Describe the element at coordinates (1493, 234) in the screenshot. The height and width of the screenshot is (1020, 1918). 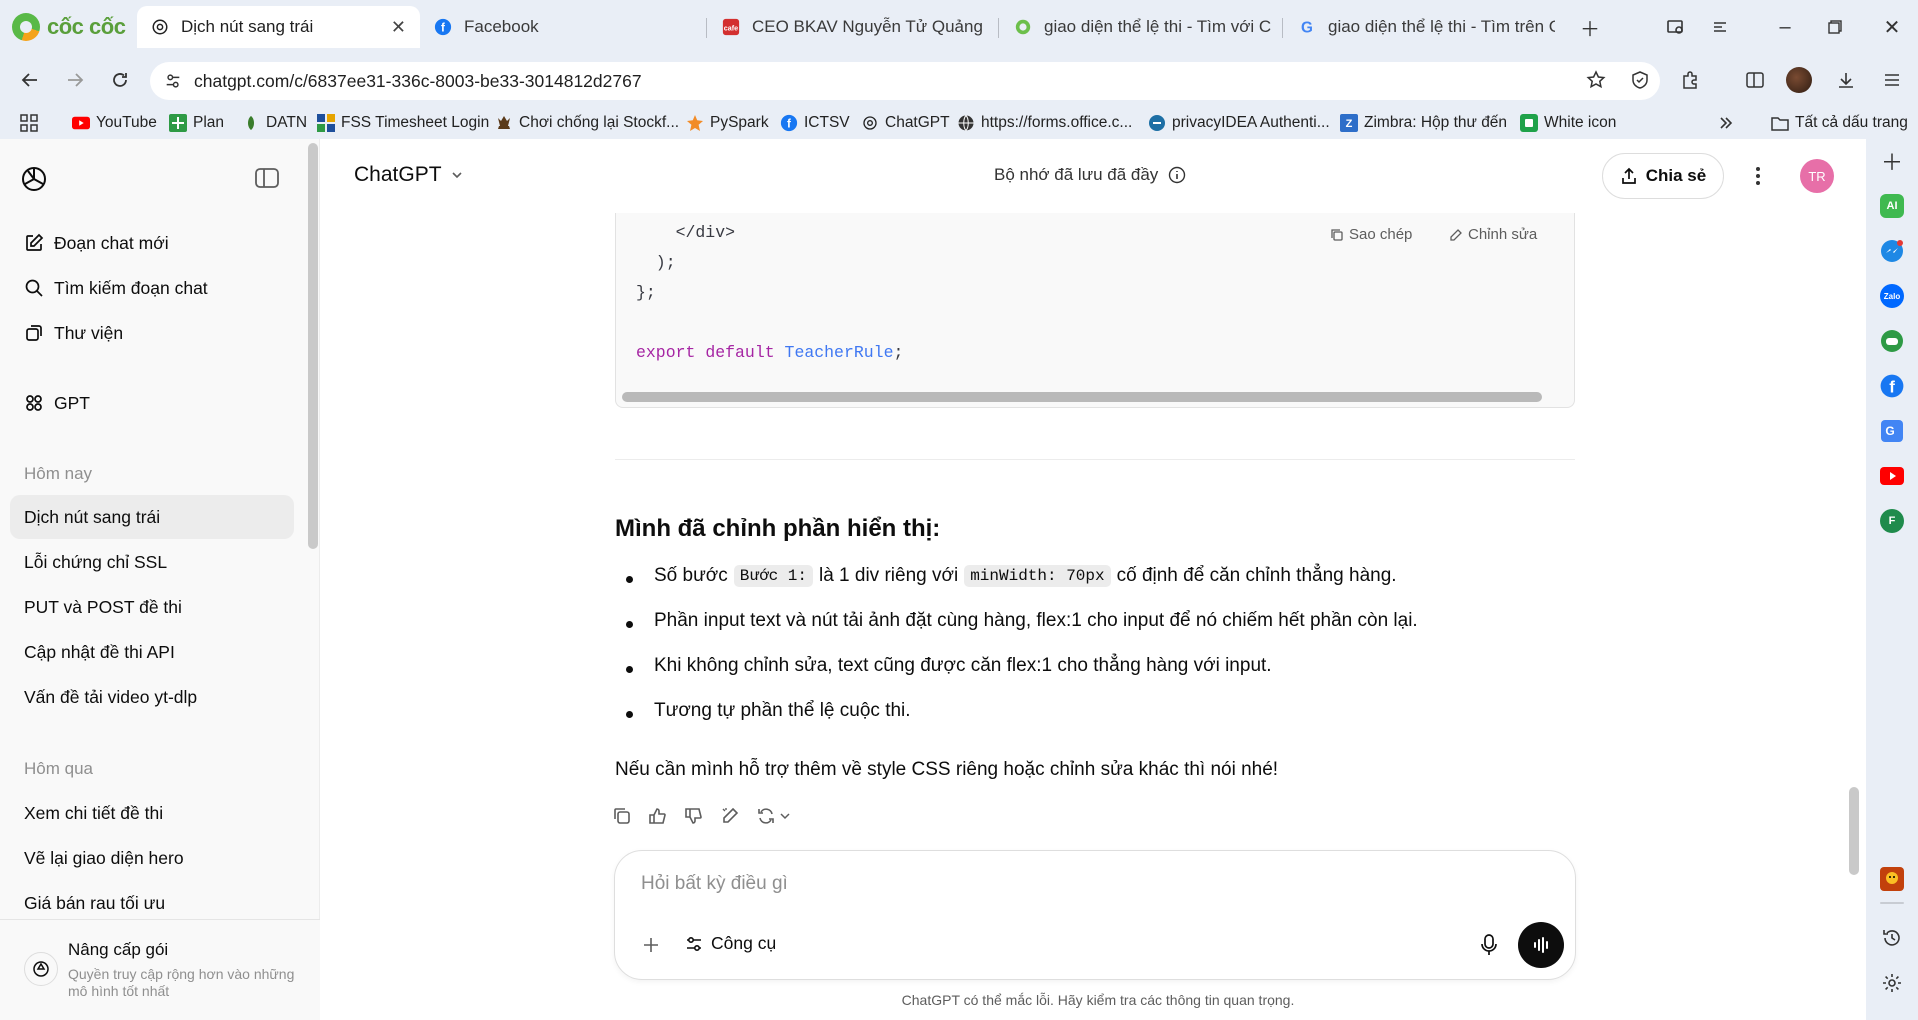
I see `edit-code-button: Chỉnh sửa` at that location.